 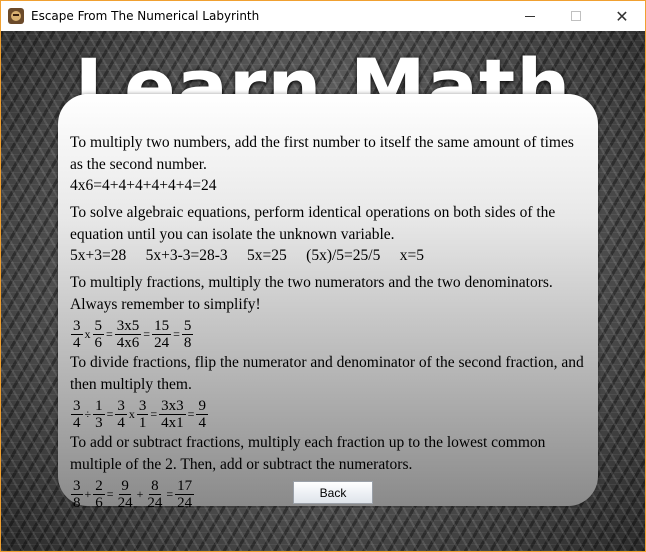 I want to click on fraction: 9 24, so click(x=125, y=494).